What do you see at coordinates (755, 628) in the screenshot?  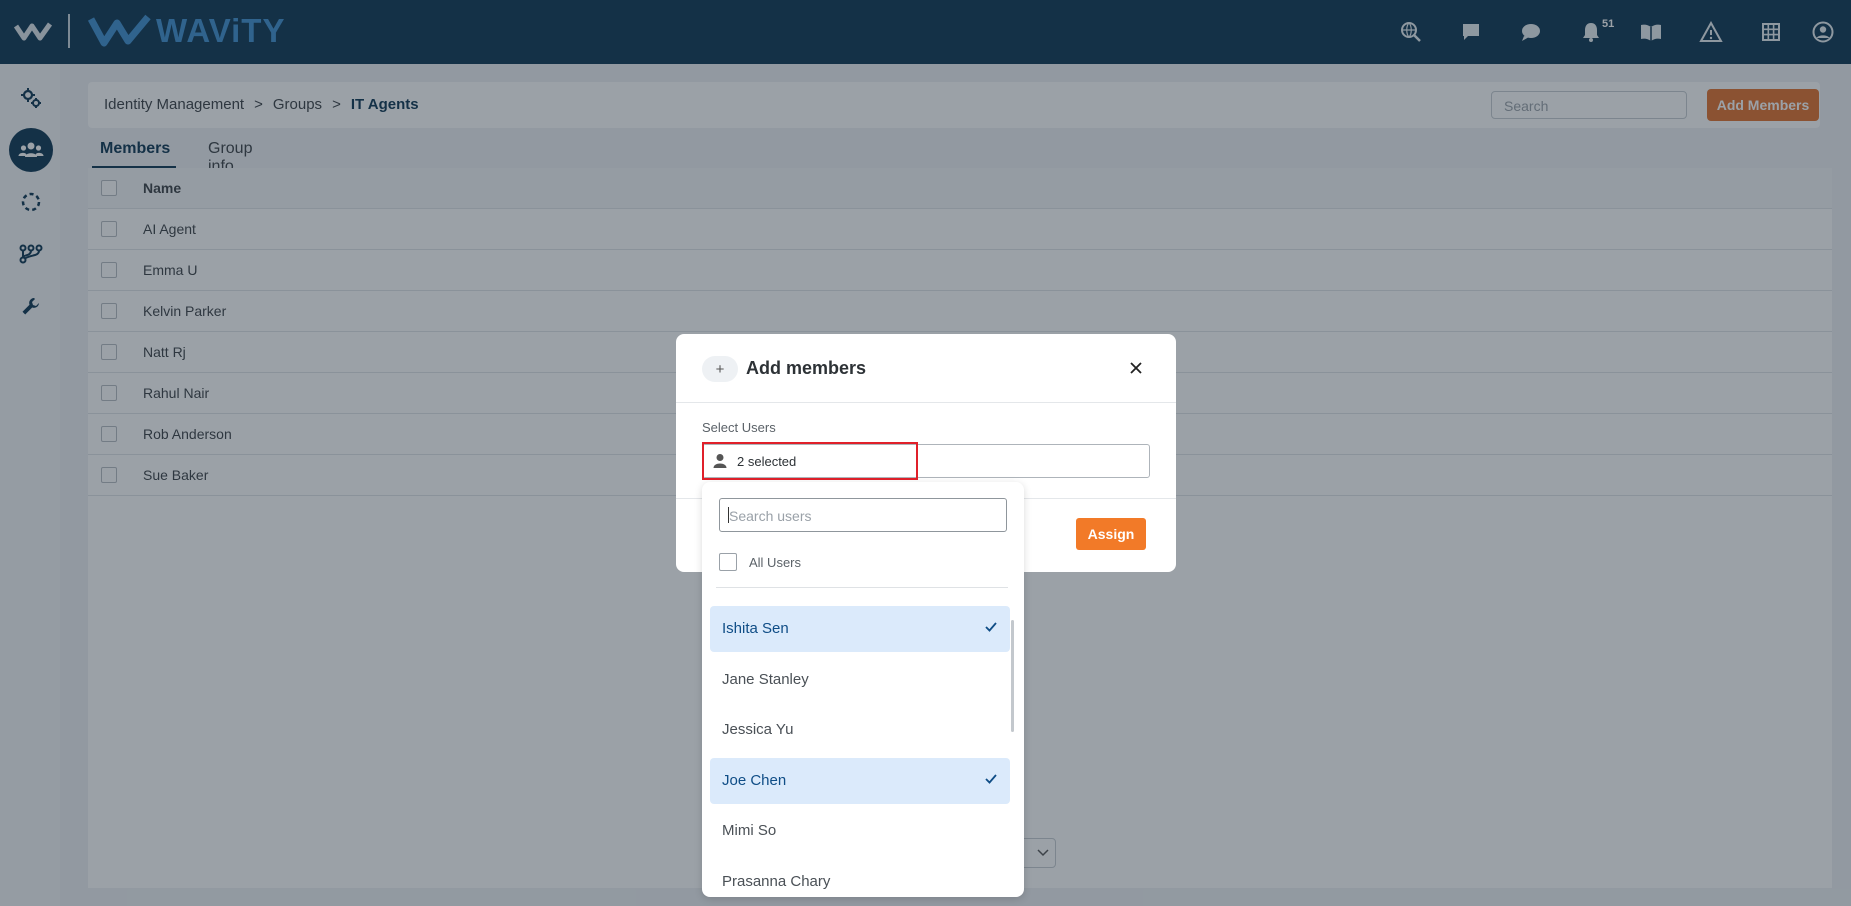 I see `option-label: Ishita Sen` at bounding box center [755, 628].